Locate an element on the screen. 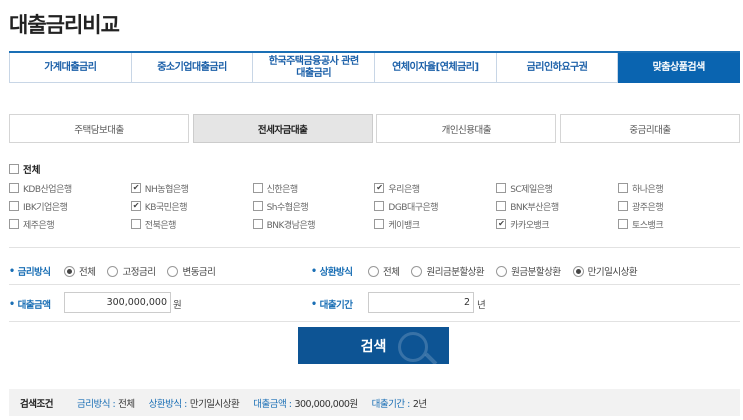  bank-checkbox-shinhan: 신한은행 is located at coordinates (313, 188).